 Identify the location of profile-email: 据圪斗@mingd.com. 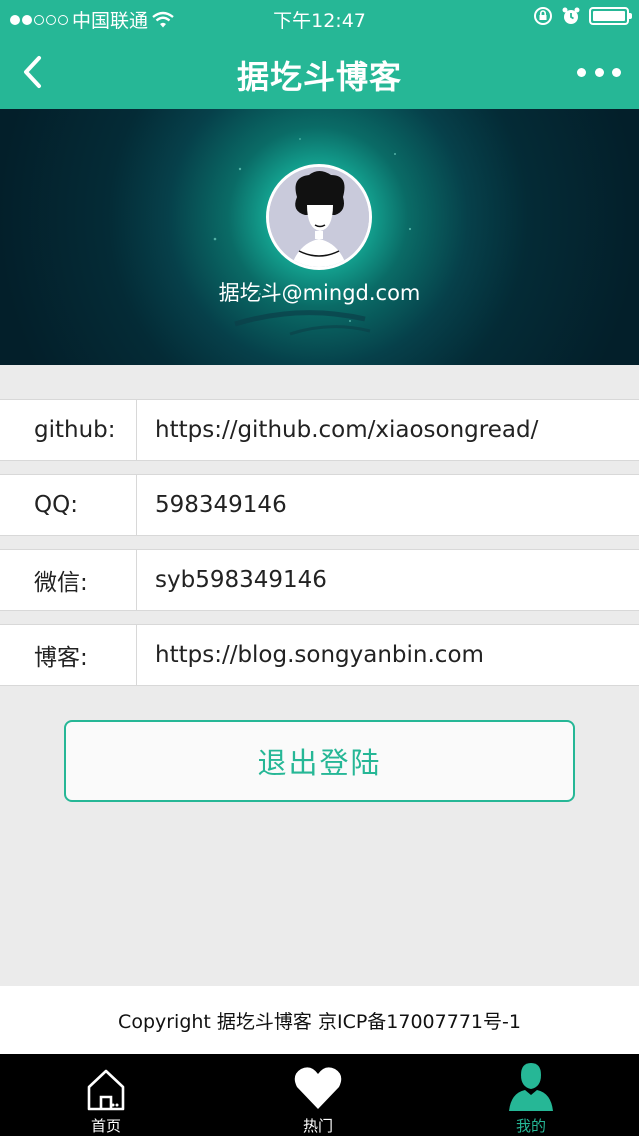
(319, 293).